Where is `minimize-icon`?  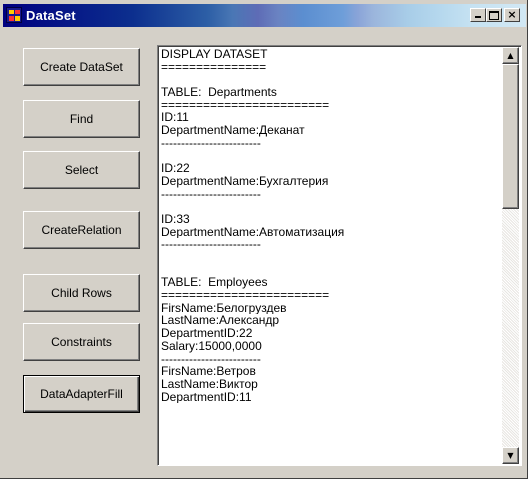 minimize-icon is located at coordinates (478, 17).